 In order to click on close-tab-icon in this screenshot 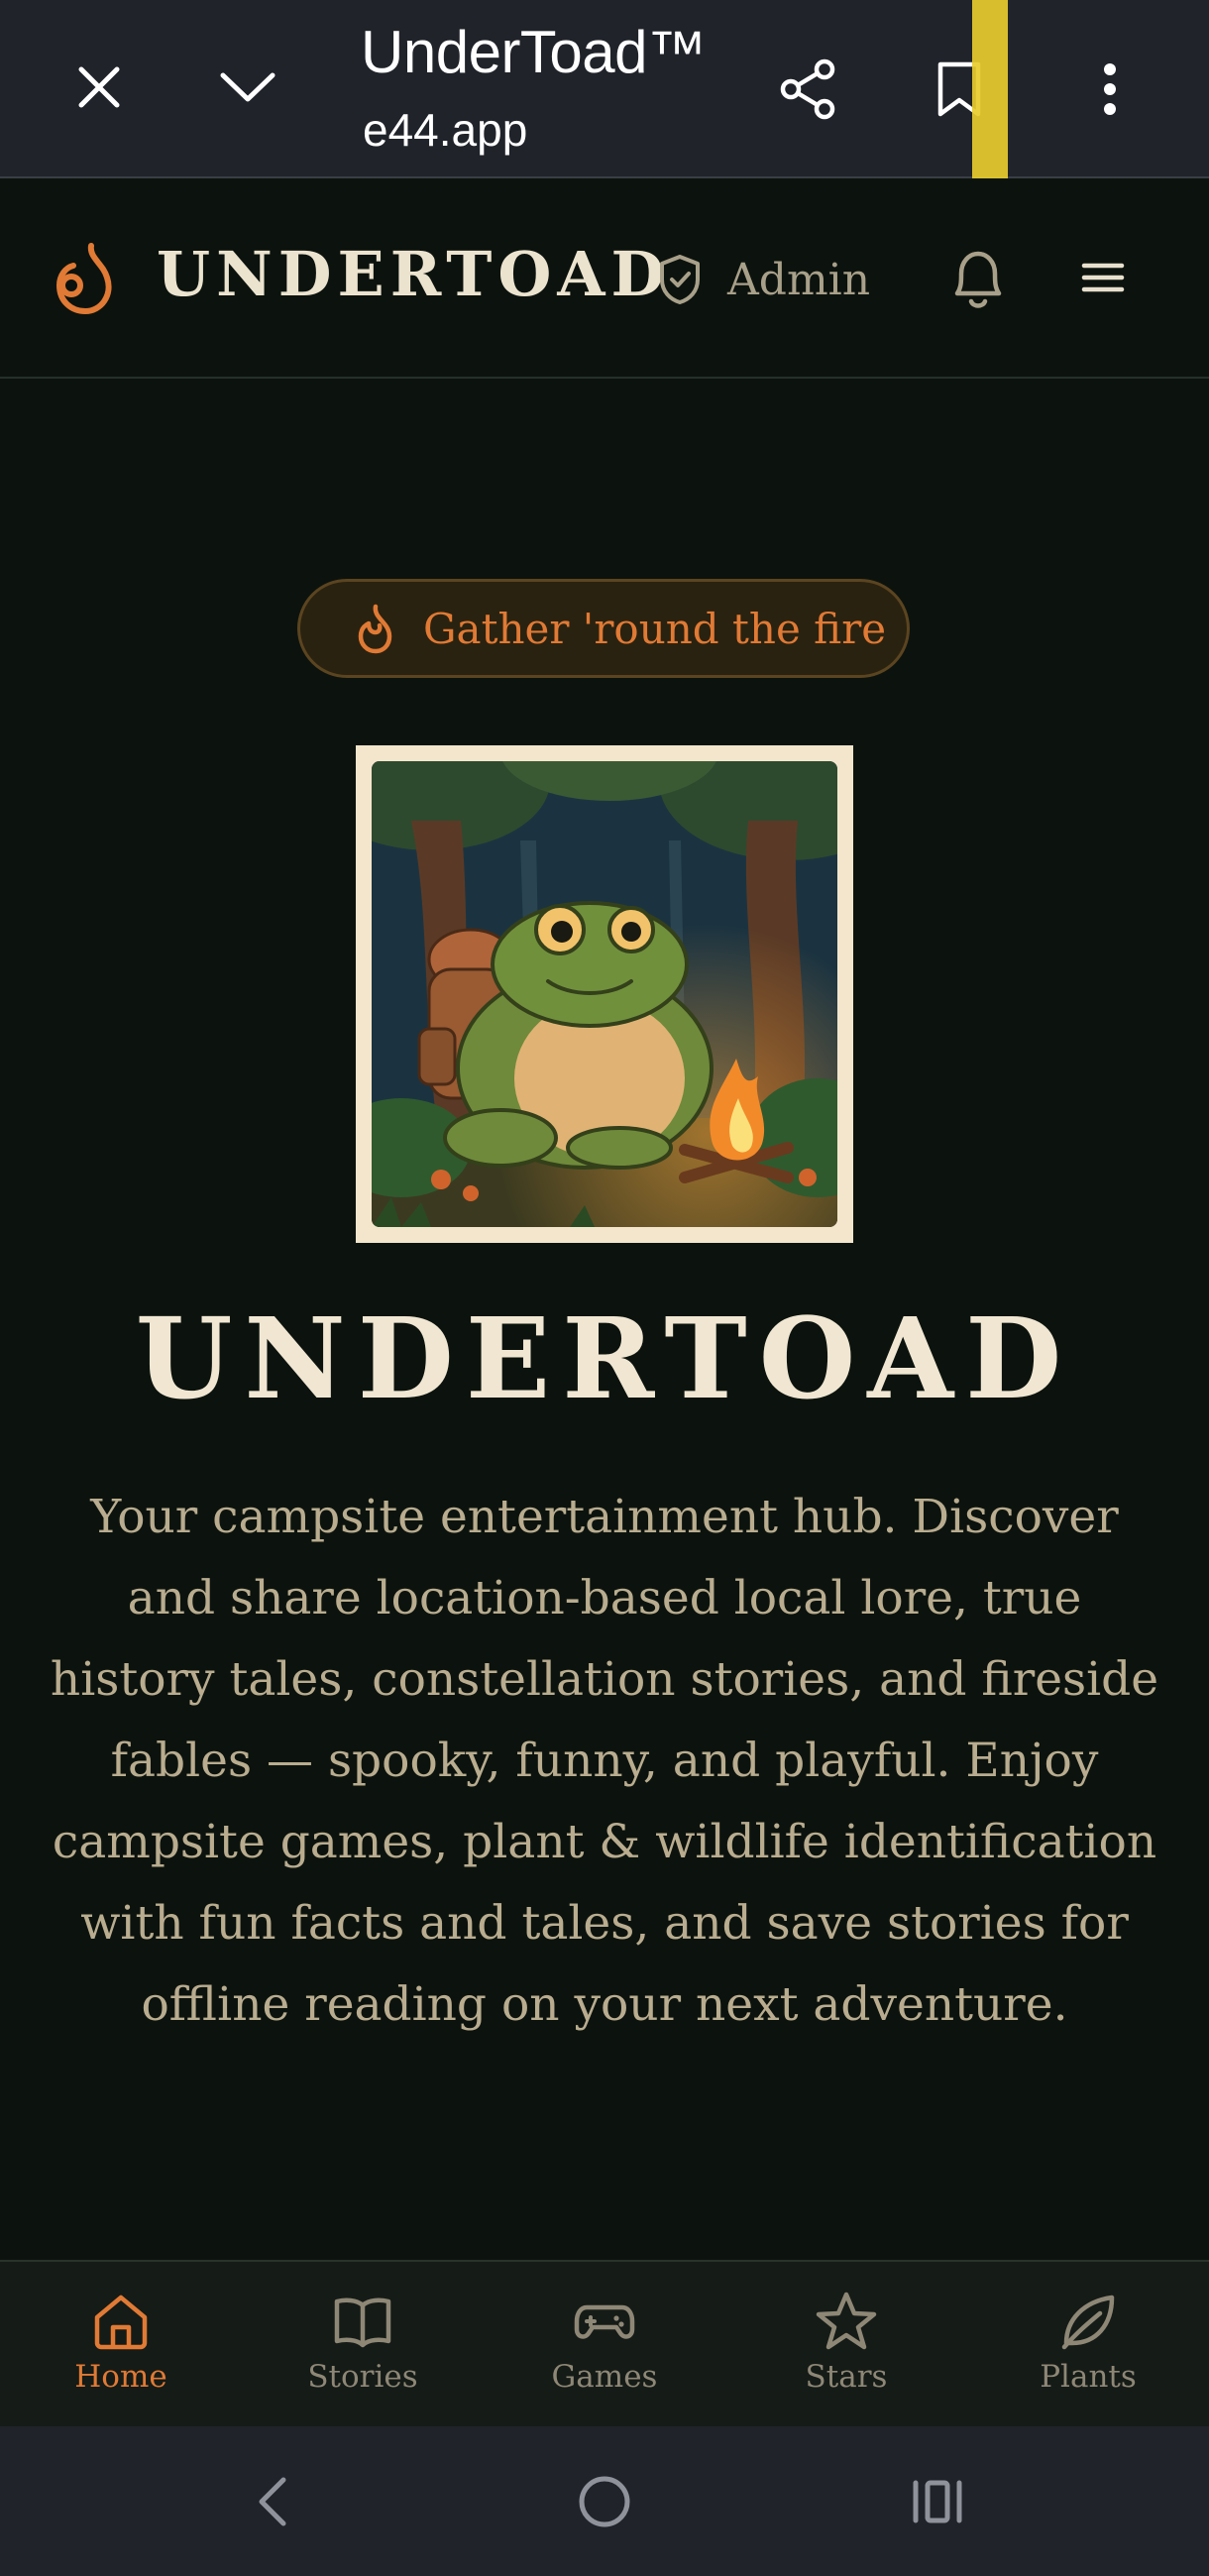, I will do `click(99, 87)`.